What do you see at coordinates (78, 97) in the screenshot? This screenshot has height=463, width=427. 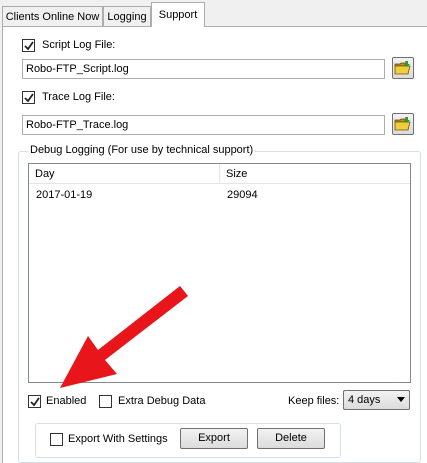 I see `trace-log-label: Trace Log File:` at bounding box center [78, 97].